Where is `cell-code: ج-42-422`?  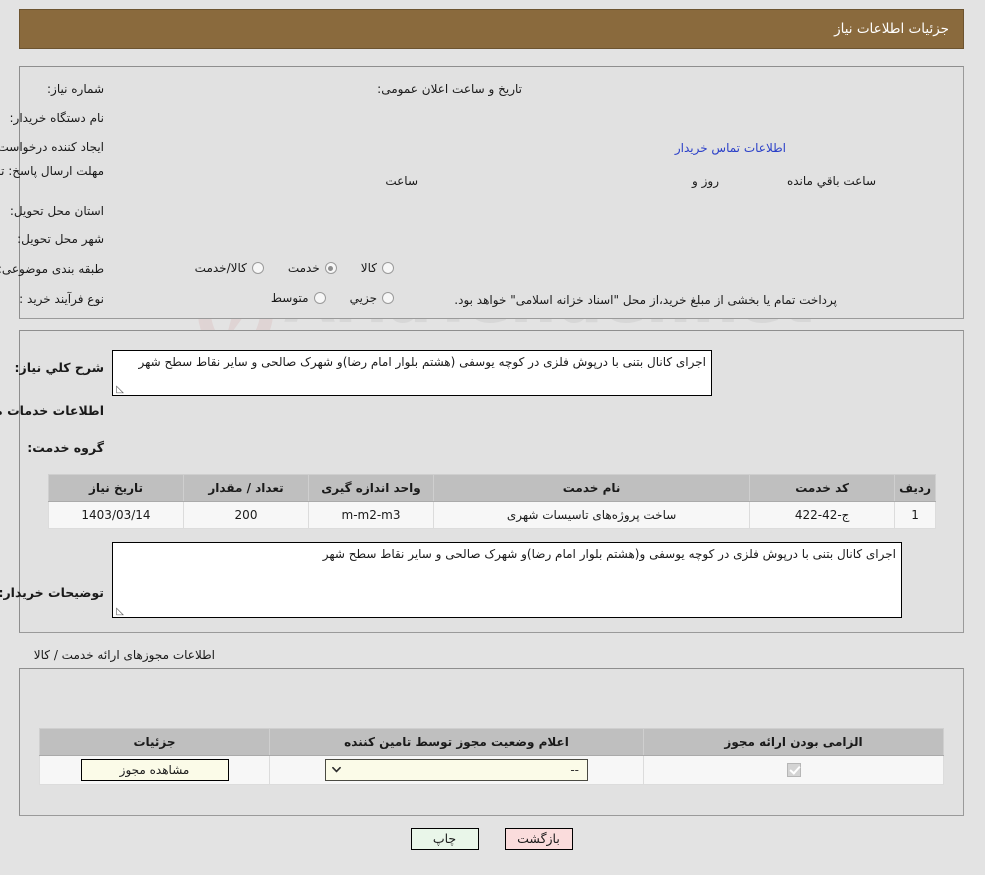
cell-code: ج-42-422 is located at coordinates (823, 515).